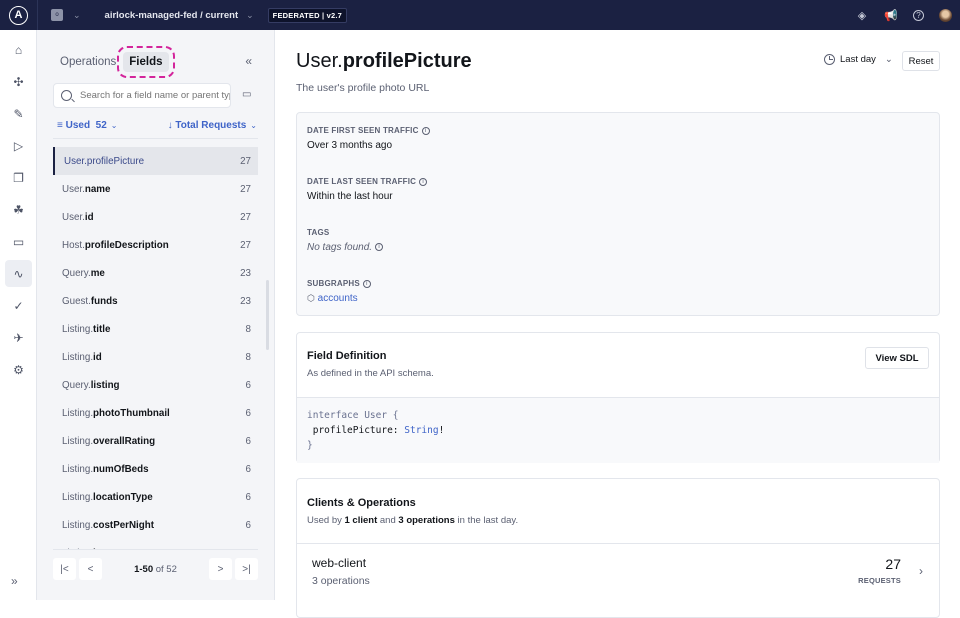 Image resolution: width=960 pixels, height=618 pixels. I want to click on field-label: User.name, so click(86, 189).